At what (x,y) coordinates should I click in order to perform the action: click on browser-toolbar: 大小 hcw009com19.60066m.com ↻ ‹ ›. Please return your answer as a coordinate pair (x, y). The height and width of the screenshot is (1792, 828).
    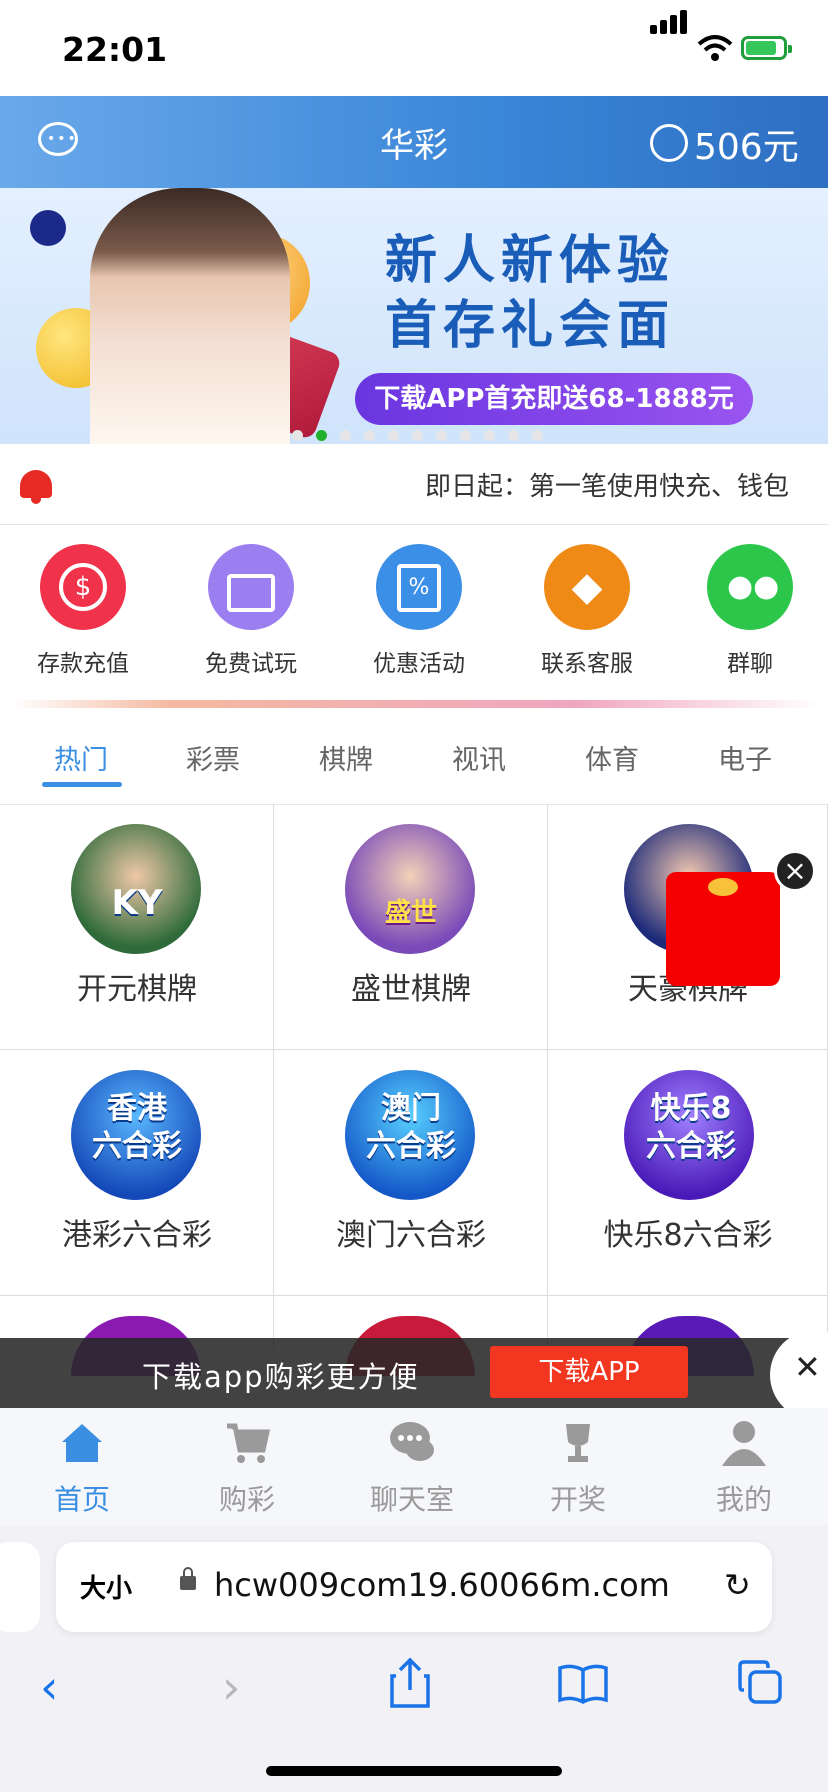
    Looking at the image, I should click on (414, 1659).